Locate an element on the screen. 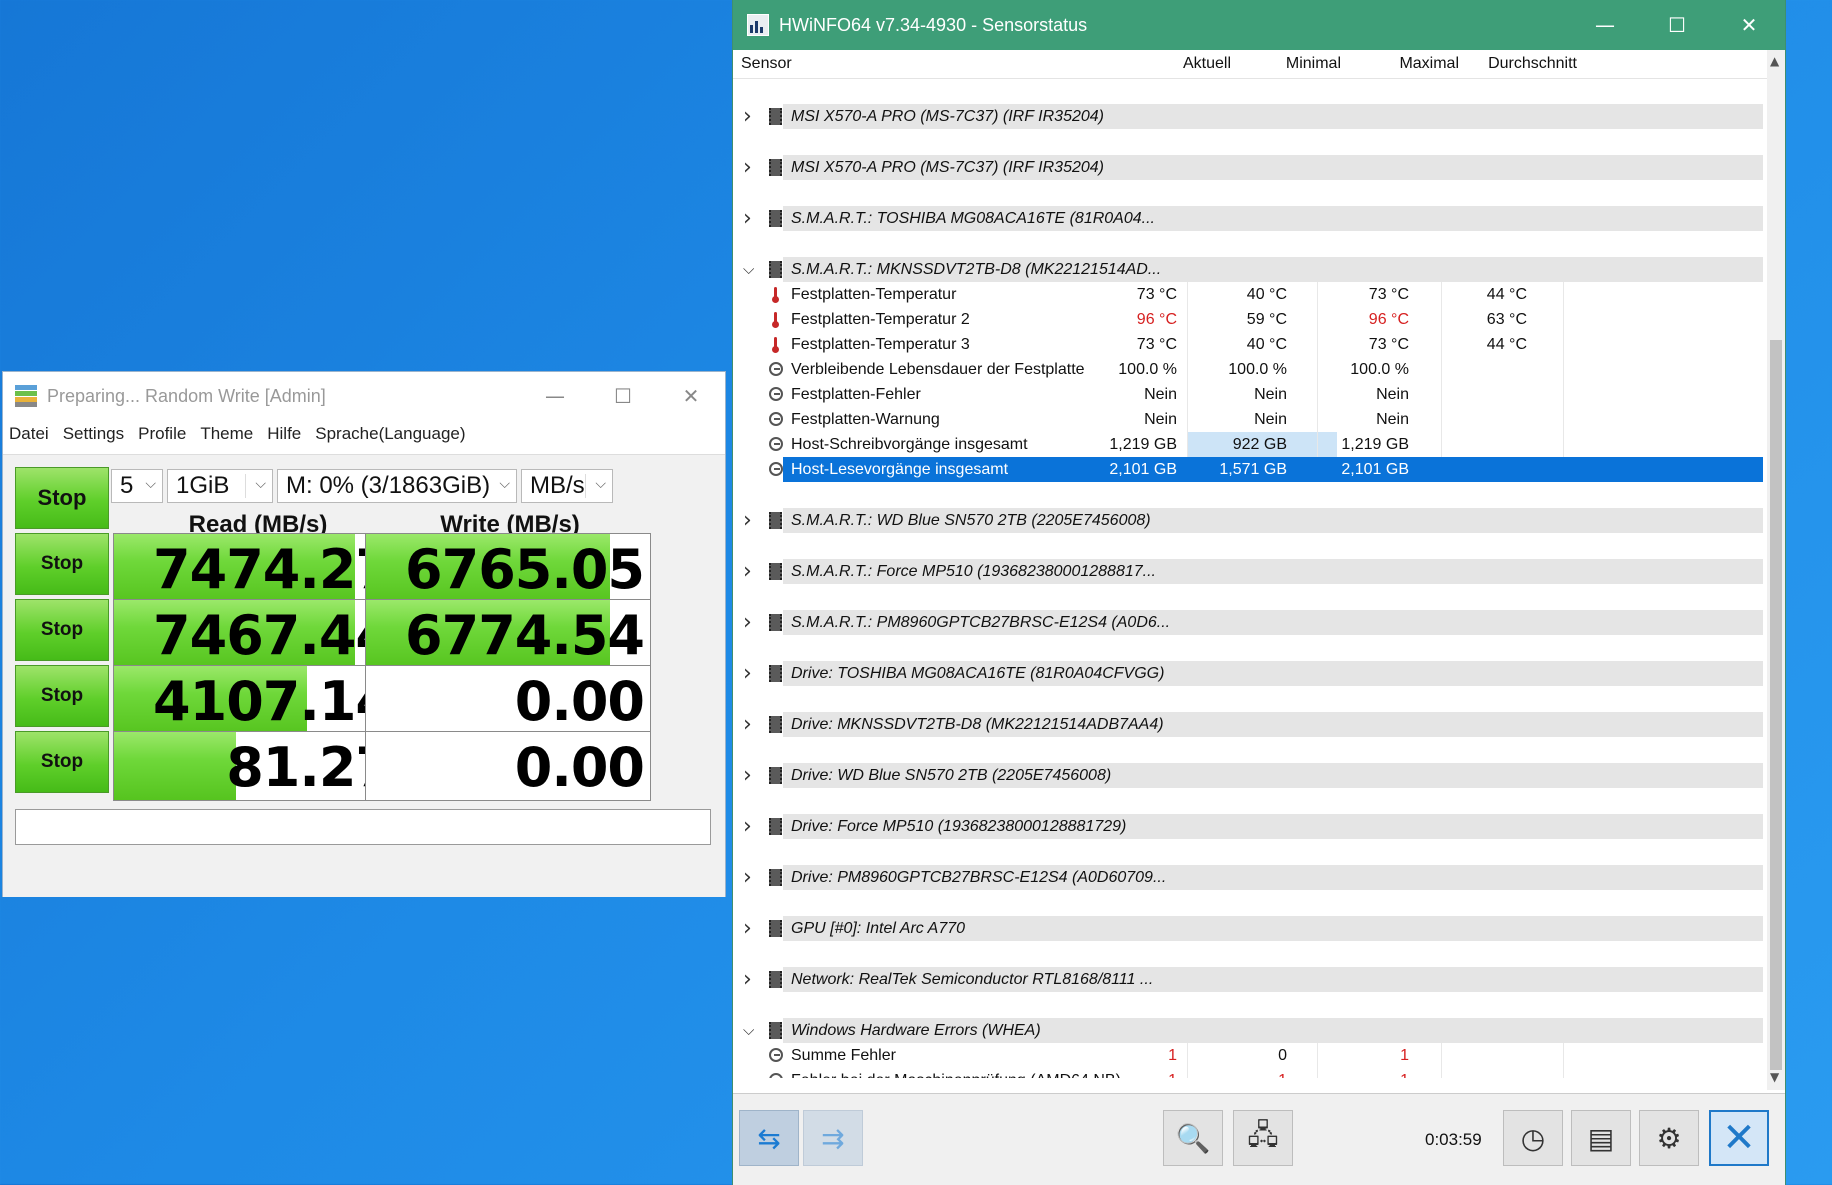  sensor-minimal: 0 is located at coordinates (1282, 1055).